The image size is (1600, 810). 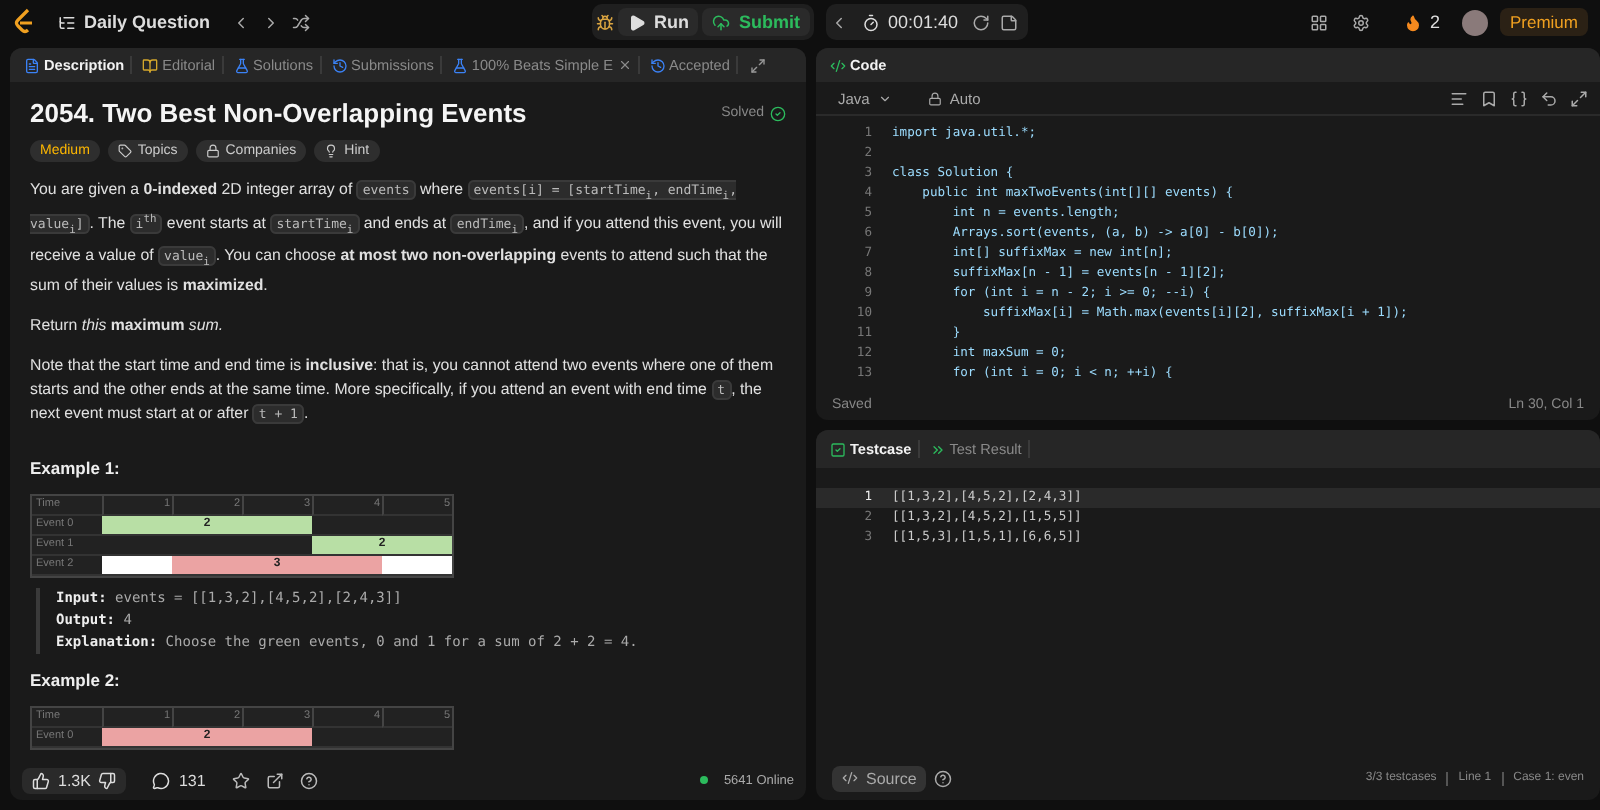 What do you see at coordinates (604, 22) in the screenshot?
I see `debug-icon` at bounding box center [604, 22].